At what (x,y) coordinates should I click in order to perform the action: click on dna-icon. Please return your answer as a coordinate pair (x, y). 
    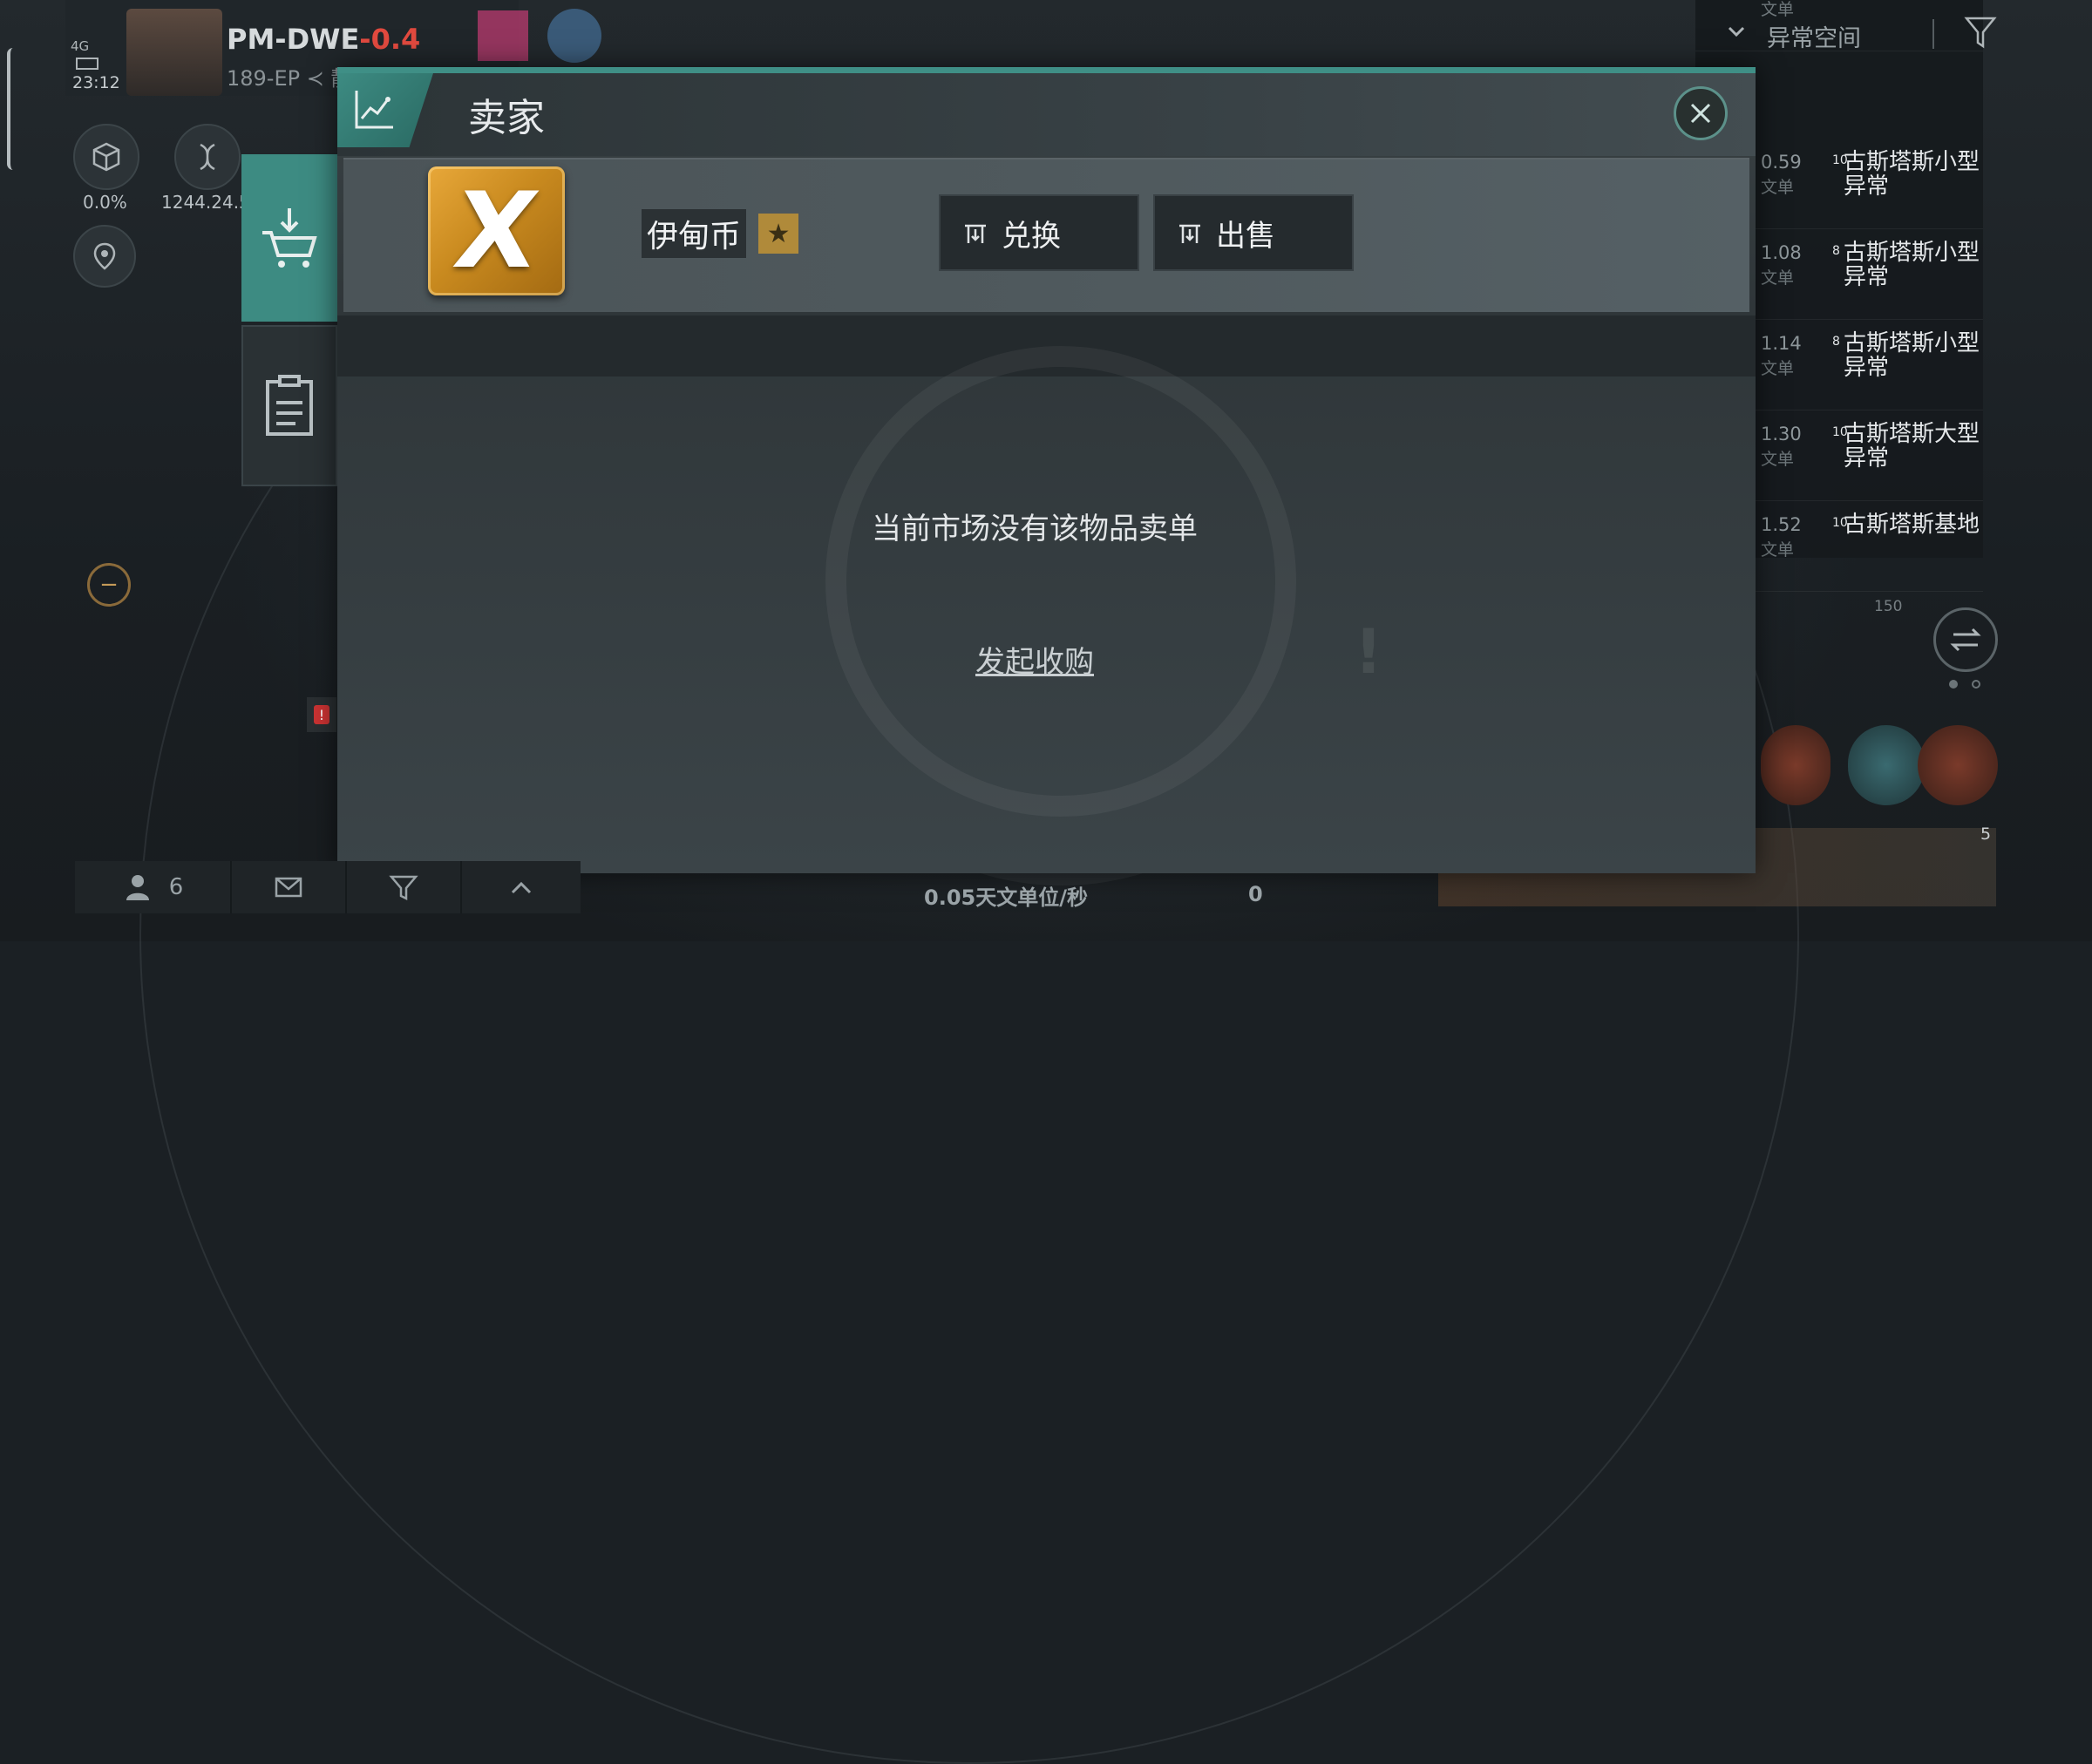
    Looking at the image, I should click on (208, 157).